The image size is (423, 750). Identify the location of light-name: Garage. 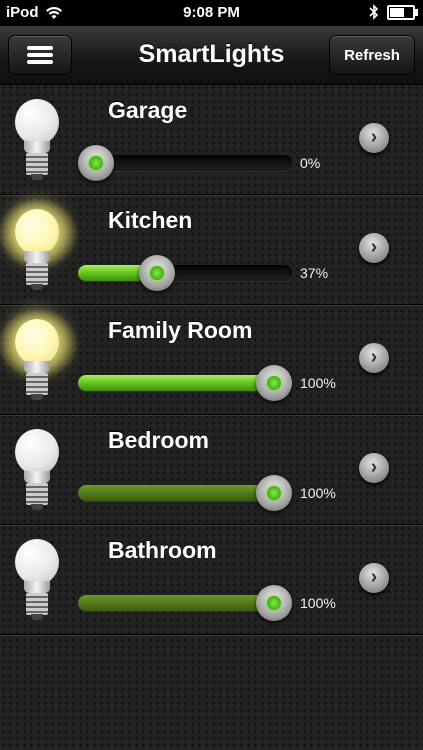
(148, 110).